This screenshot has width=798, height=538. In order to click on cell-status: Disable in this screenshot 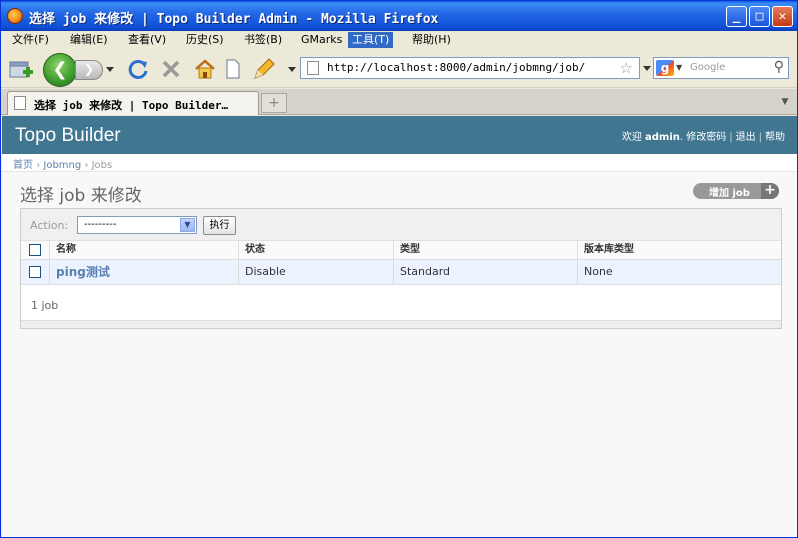, I will do `click(315, 272)`.